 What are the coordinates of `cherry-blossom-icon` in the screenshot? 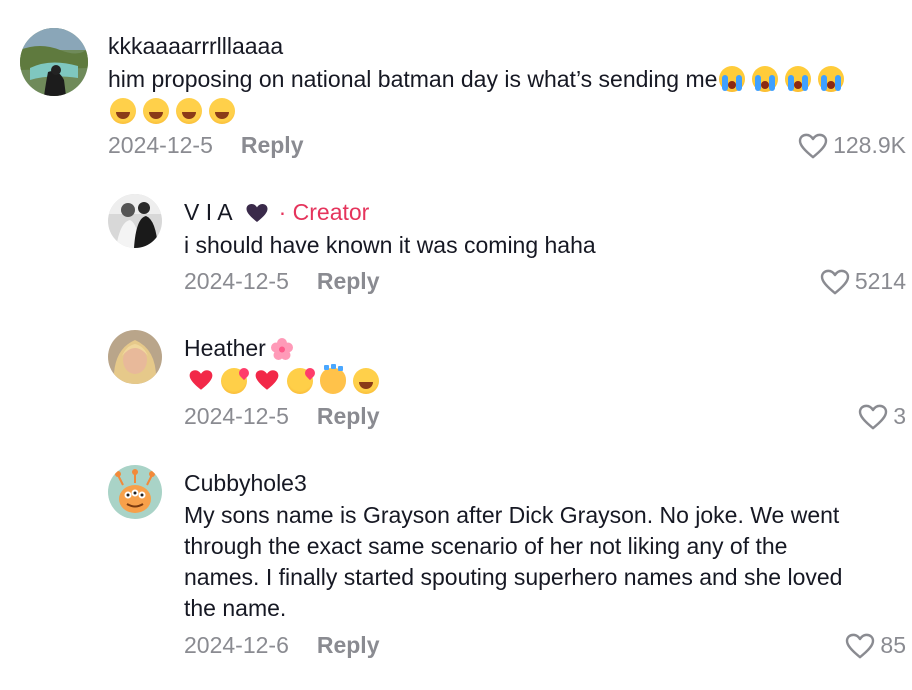 It's located at (281, 348).